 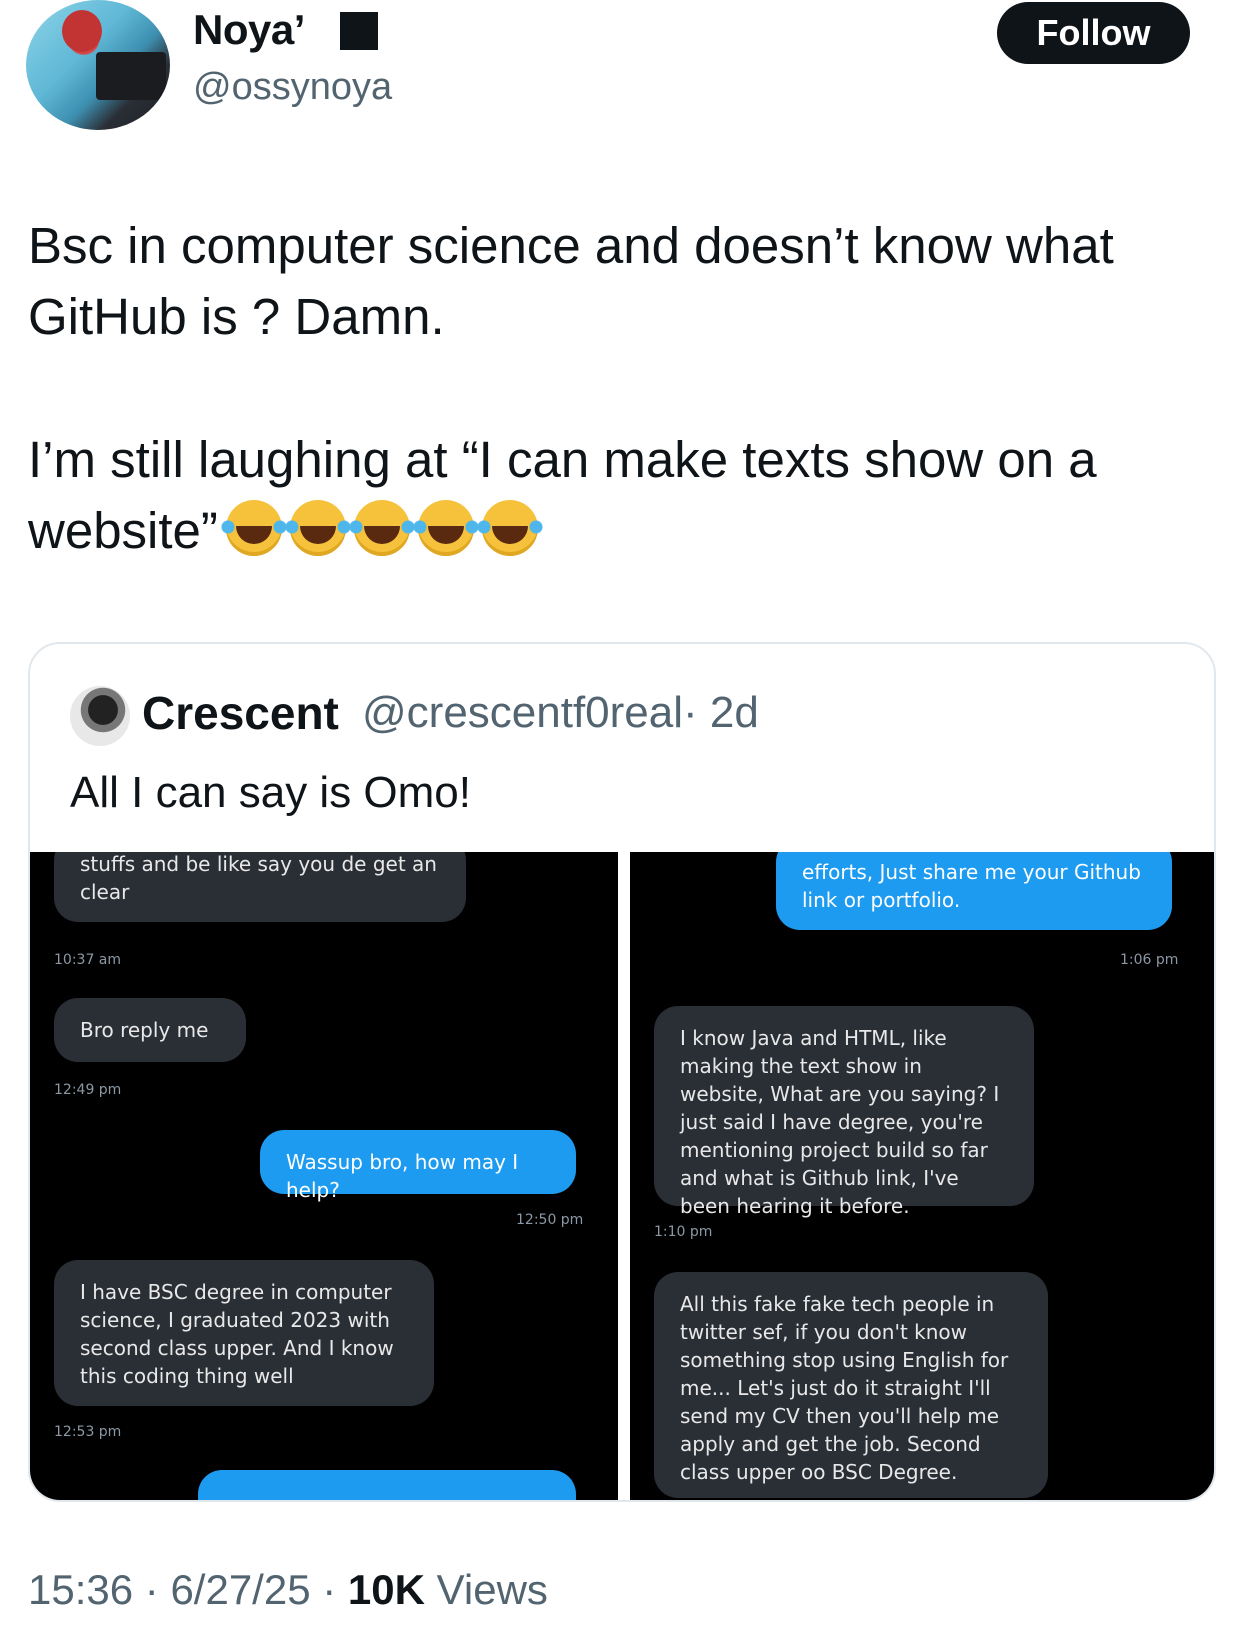 I want to click on quoted-author-name: Crescent, so click(x=240, y=713).